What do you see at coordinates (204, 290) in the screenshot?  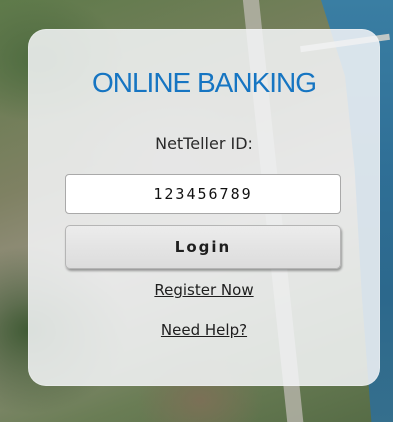 I see `register-now-link: Register Now` at bounding box center [204, 290].